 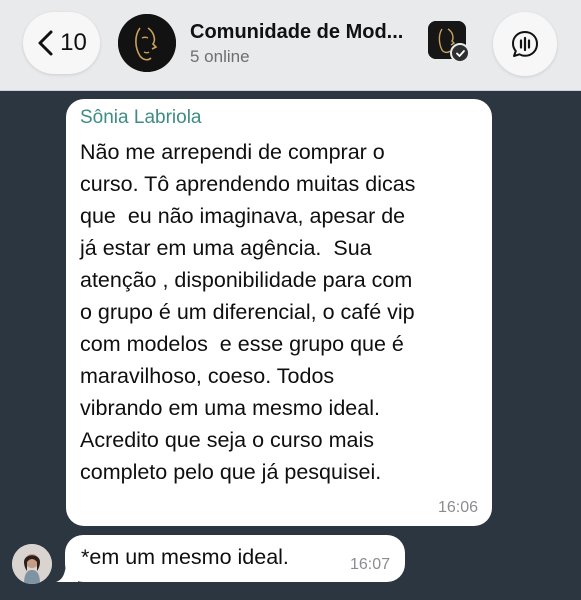 I want to click on audio-call-button, so click(x=525, y=44).